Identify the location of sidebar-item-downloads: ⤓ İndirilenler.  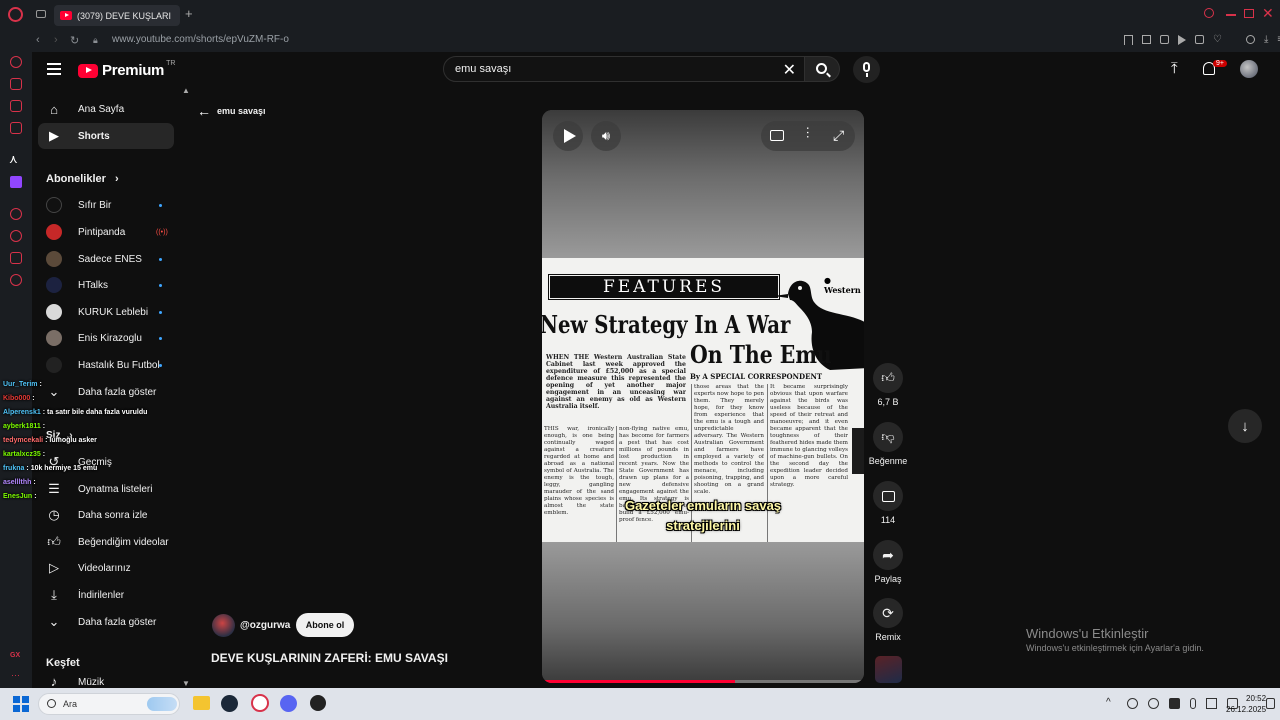
(106, 595).